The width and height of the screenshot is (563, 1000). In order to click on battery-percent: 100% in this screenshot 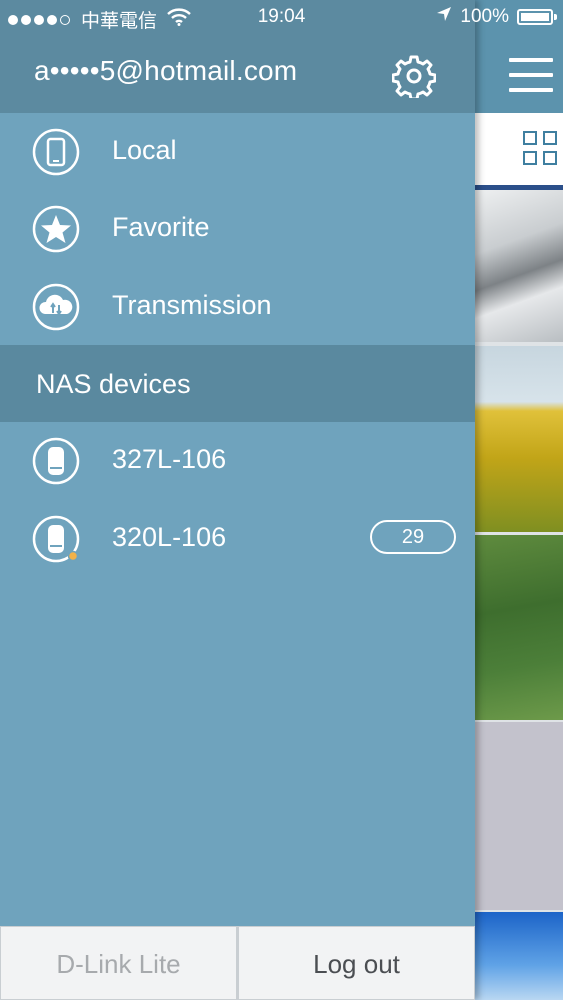, I will do `click(484, 16)`.